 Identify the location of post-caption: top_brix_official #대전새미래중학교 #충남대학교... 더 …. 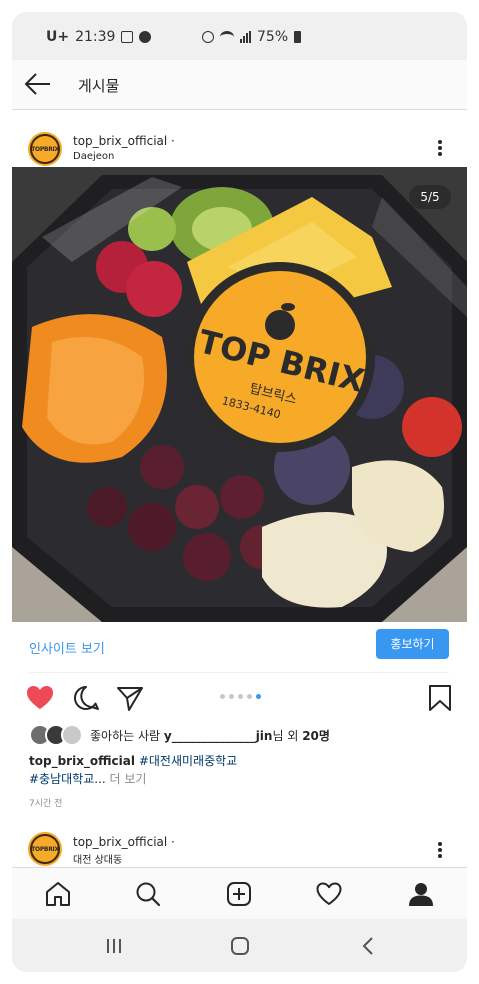
(239, 770).